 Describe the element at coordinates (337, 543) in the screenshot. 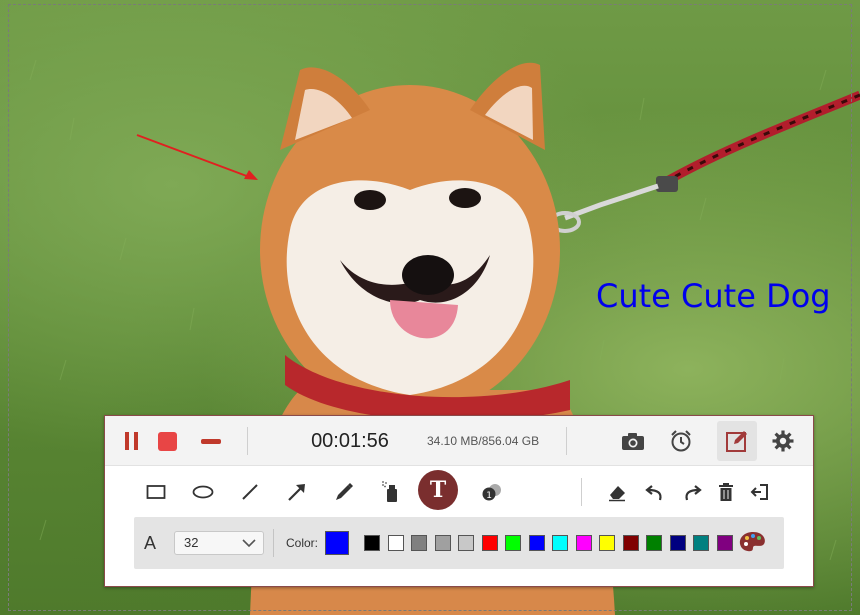

I see `current-color-swatch` at that location.